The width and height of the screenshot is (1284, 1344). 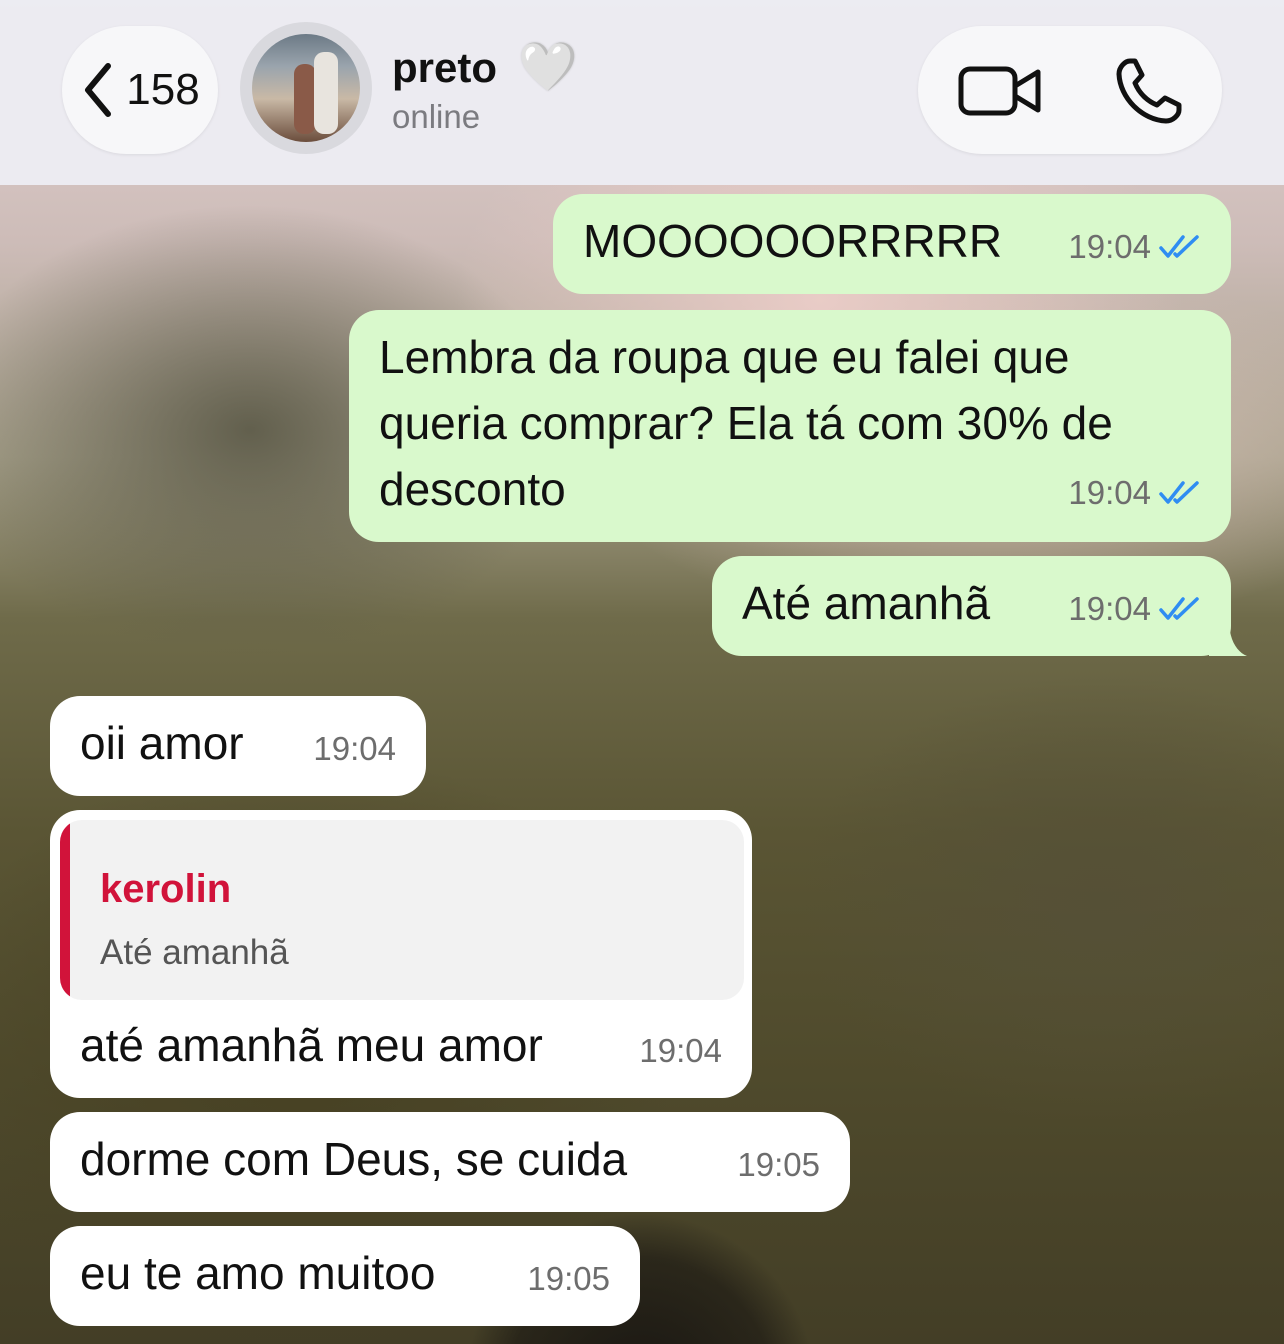 I want to click on contact-name: preto, so click(x=444, y=68).